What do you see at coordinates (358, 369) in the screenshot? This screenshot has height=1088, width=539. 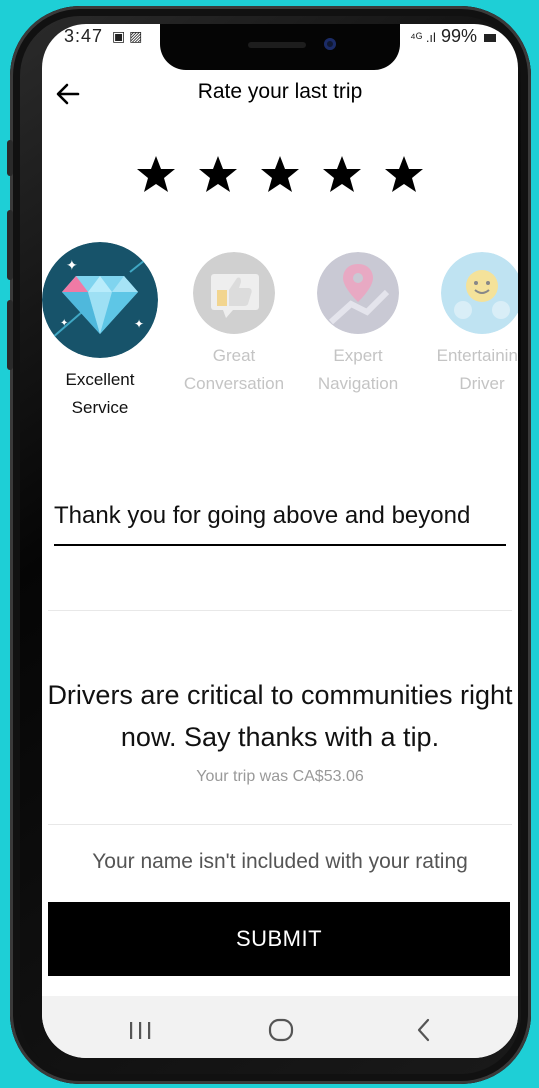 I see `compliment-label: Expert Navigation` at bounding box center [358, 369].